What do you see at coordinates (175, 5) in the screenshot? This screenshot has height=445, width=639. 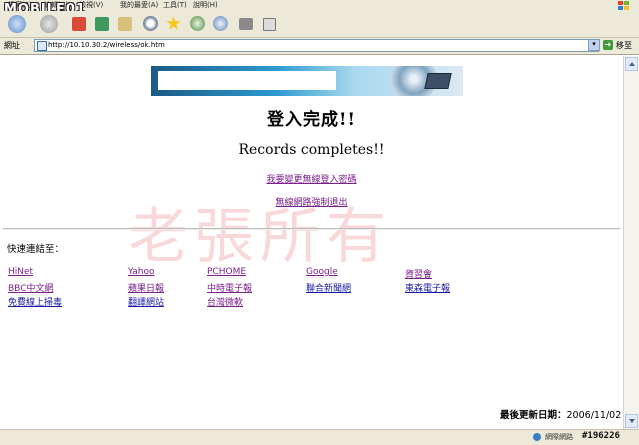 I see `menu-tools: 工具(T)` at bounding box center [175, 5].